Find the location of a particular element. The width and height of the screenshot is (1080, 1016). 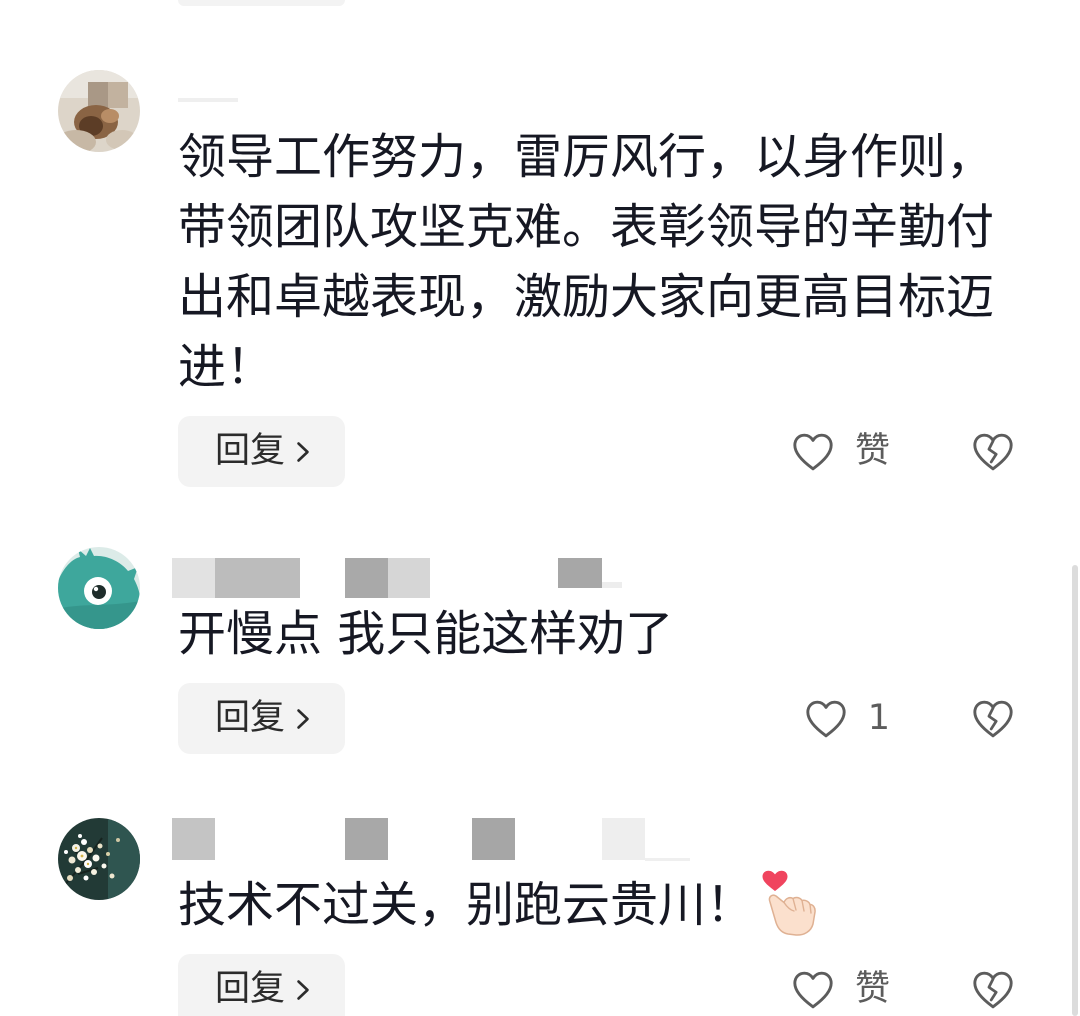

like-count: 1 is located at coordinates (878, 718).